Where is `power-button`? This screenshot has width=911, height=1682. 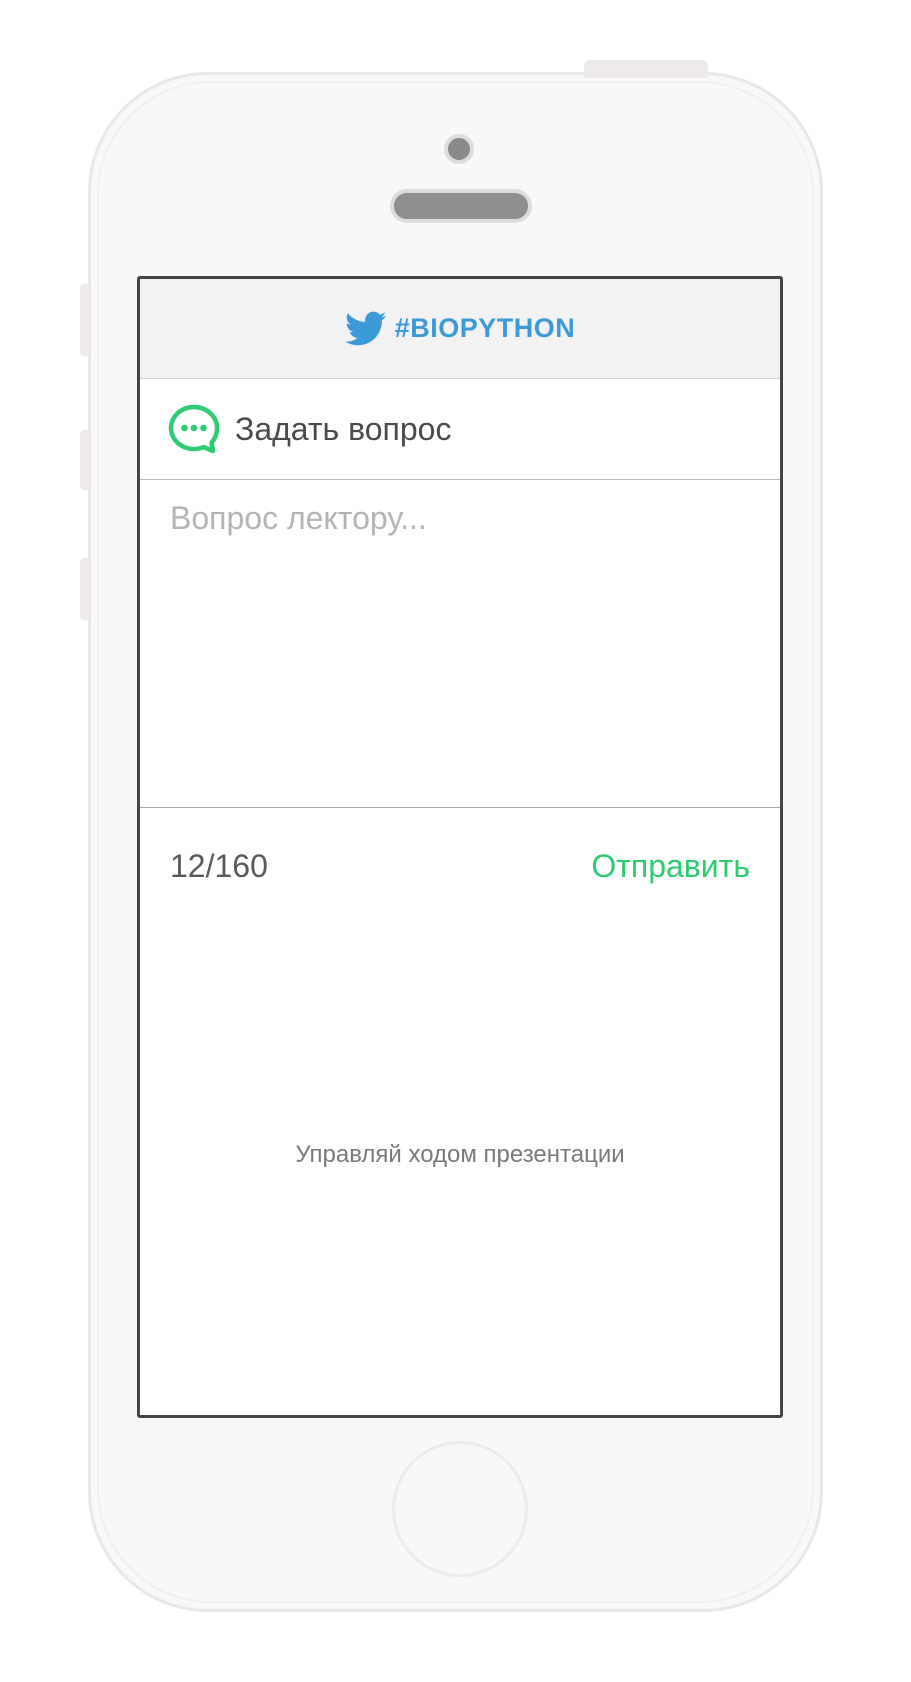 power-button is located at coordinates (646, 69).